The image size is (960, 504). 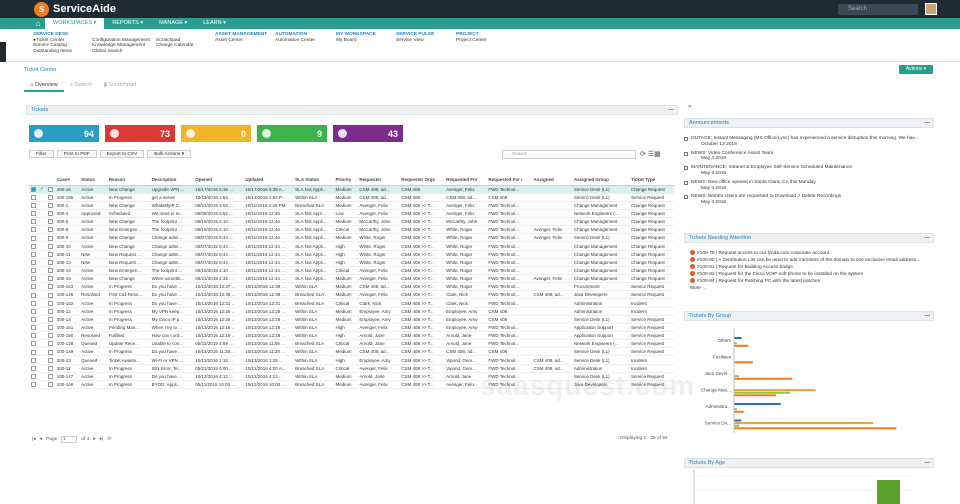 What do you see at coordinates (471, 41) in the screenshot?
I see `menu-item-project-center: Project Center` at bounding box center [471, 41].